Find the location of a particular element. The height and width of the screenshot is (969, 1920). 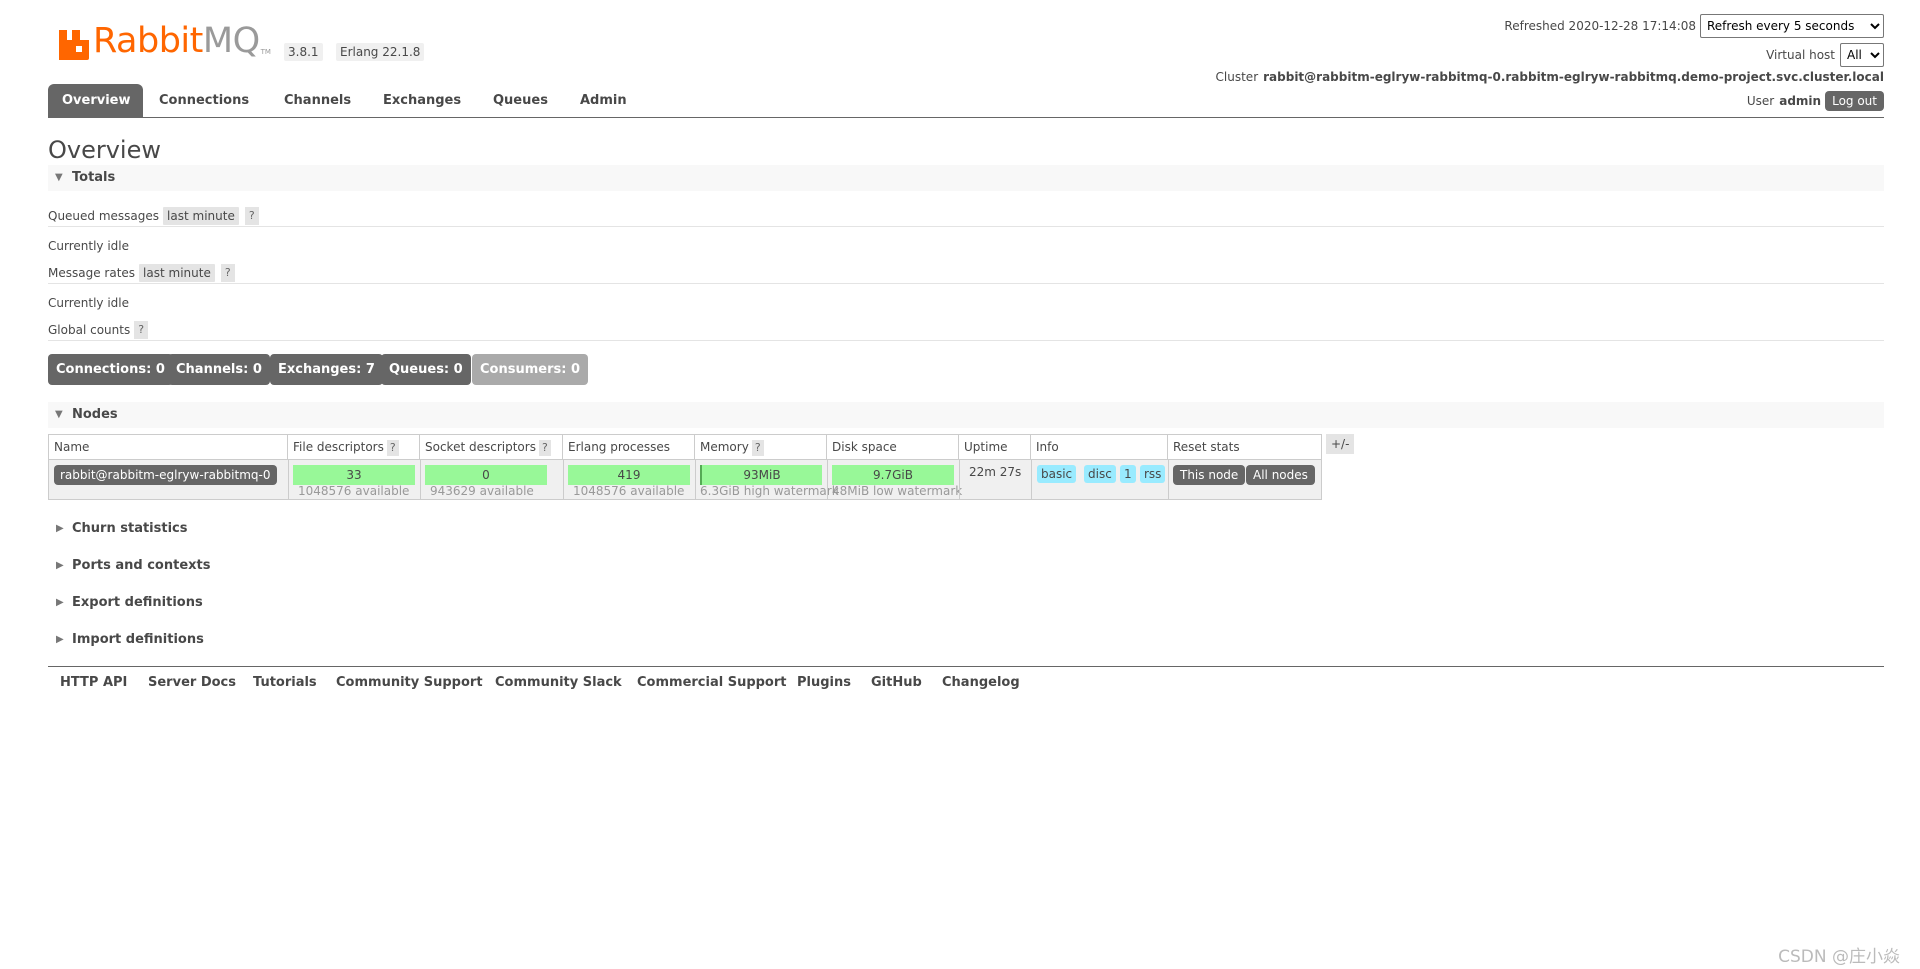

logo-wordmark: RabbitMQ is located at coordinates (176, 41).